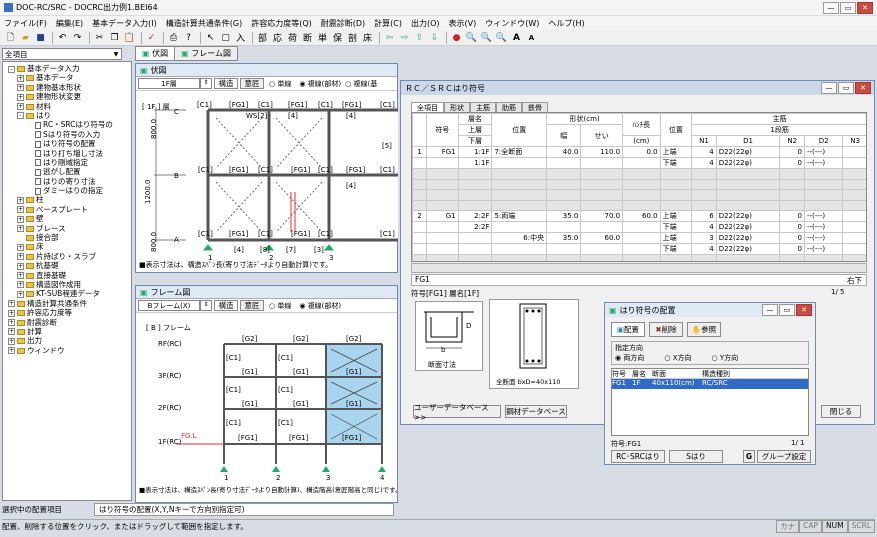 The width and height of the screenshot is (877, 537). Describe the element at coordinates (829, 88) in the screenshot. I see `beam-dialog-minimize-icon: —` at that location.